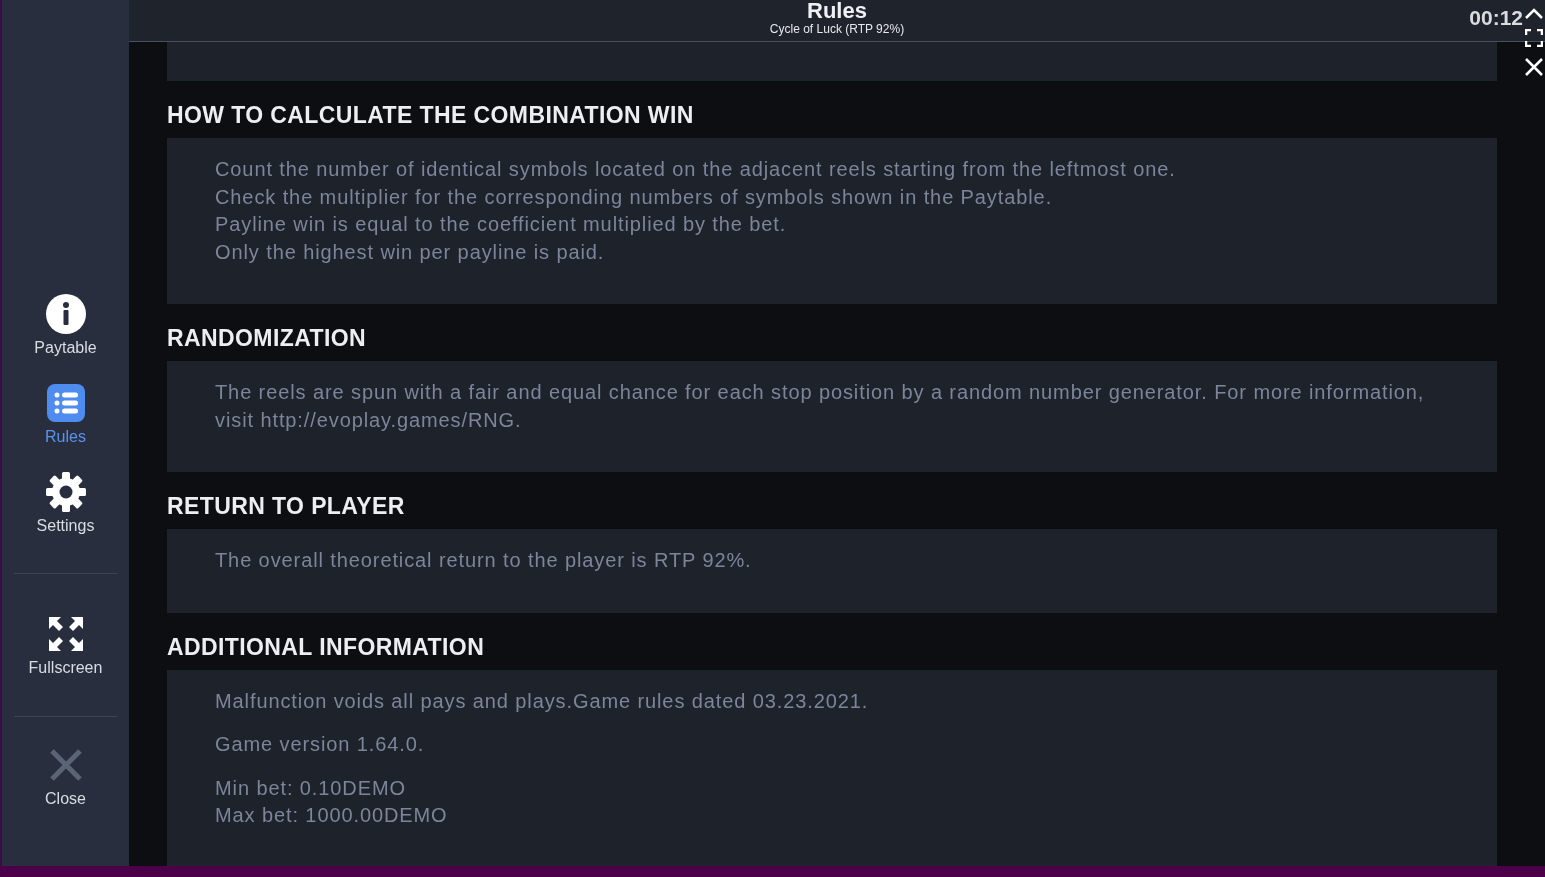  I want to click on section-heading: HOW TO CALCULATE THE COMBINATION WIN, so click(431, 115).